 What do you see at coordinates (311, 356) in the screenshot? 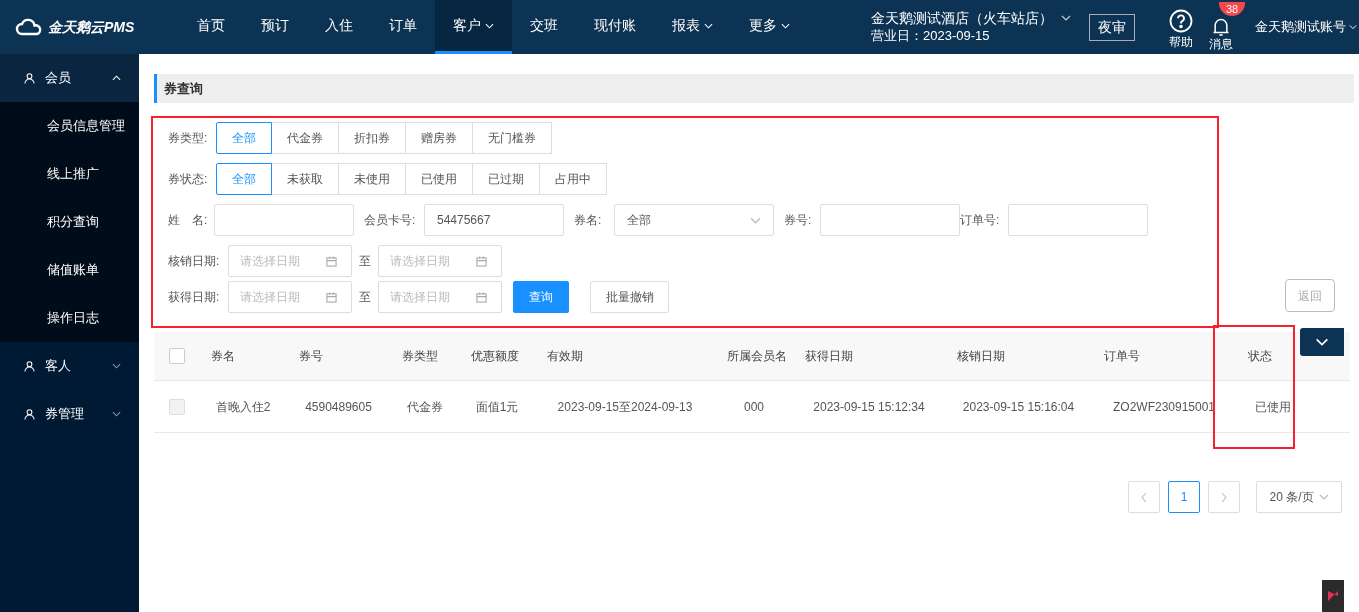
I see `column-header: 券号` at bounding box center [311, 356].